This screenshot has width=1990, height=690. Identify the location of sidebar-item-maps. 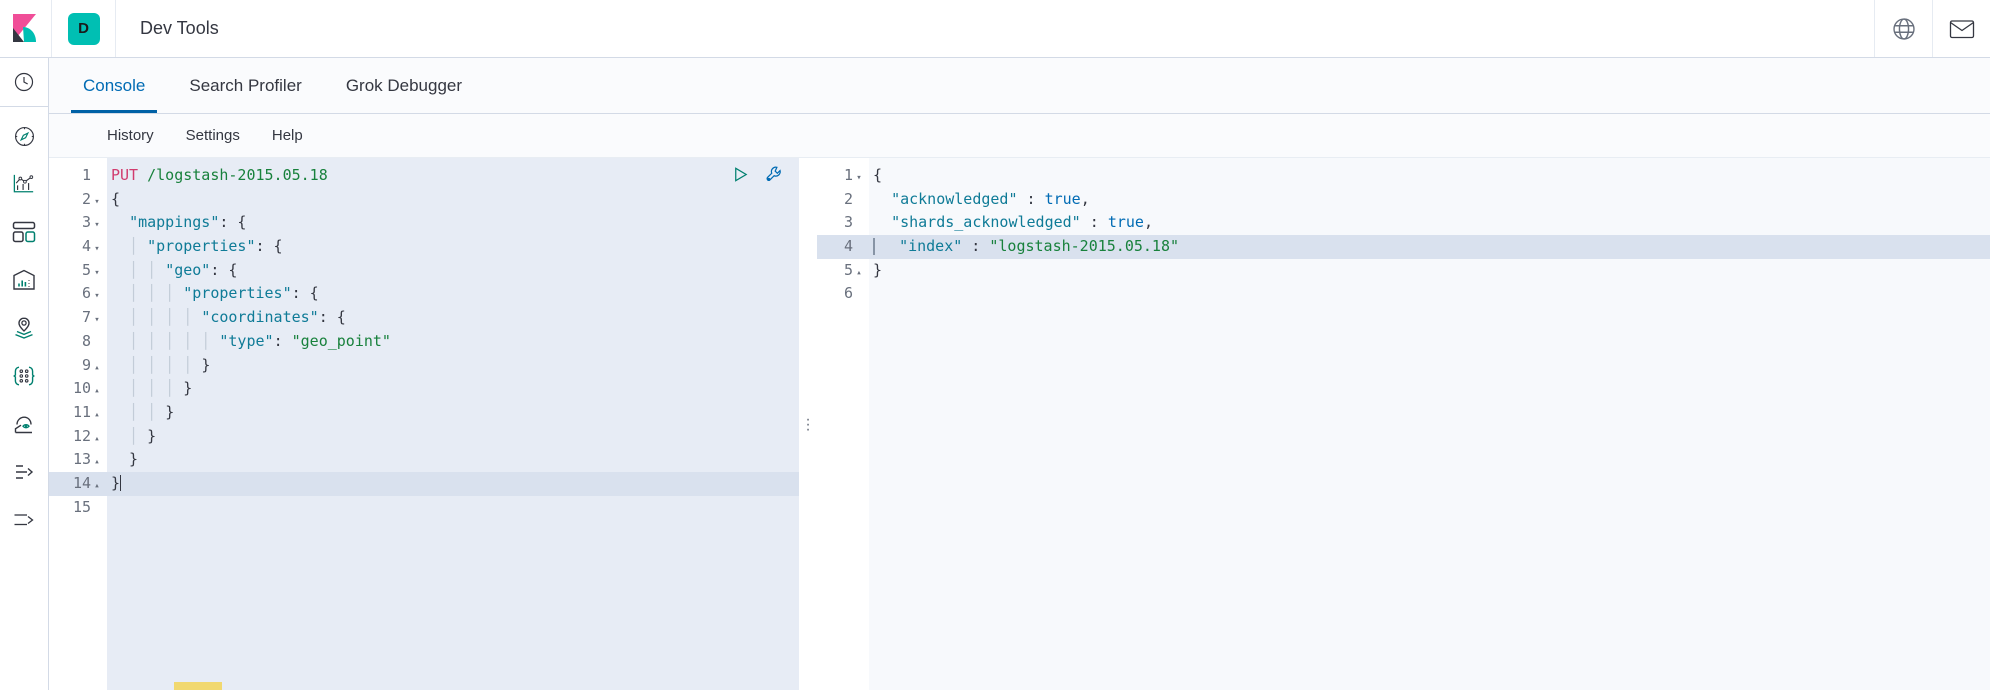
(24, 328).